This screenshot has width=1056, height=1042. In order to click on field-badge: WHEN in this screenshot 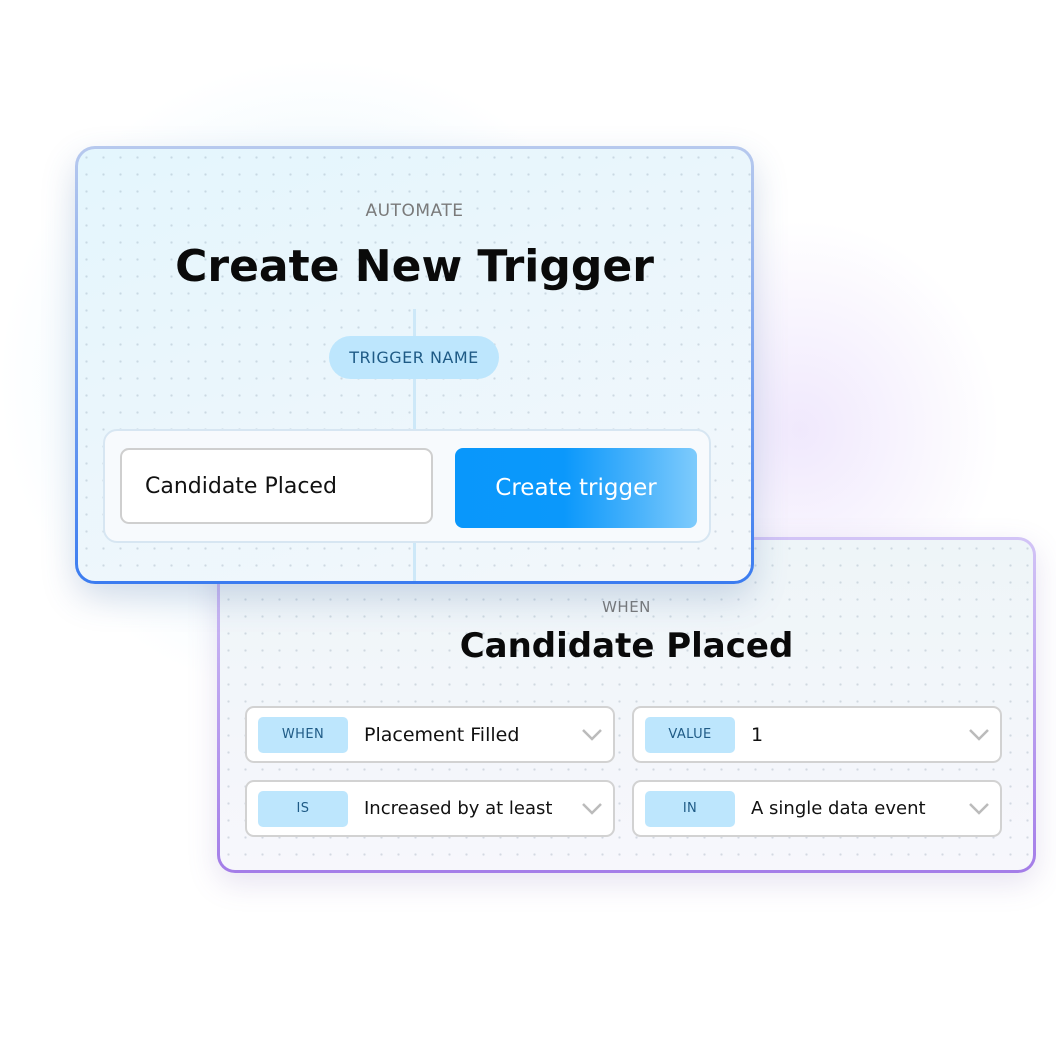, I will do `click(303, 734)`.